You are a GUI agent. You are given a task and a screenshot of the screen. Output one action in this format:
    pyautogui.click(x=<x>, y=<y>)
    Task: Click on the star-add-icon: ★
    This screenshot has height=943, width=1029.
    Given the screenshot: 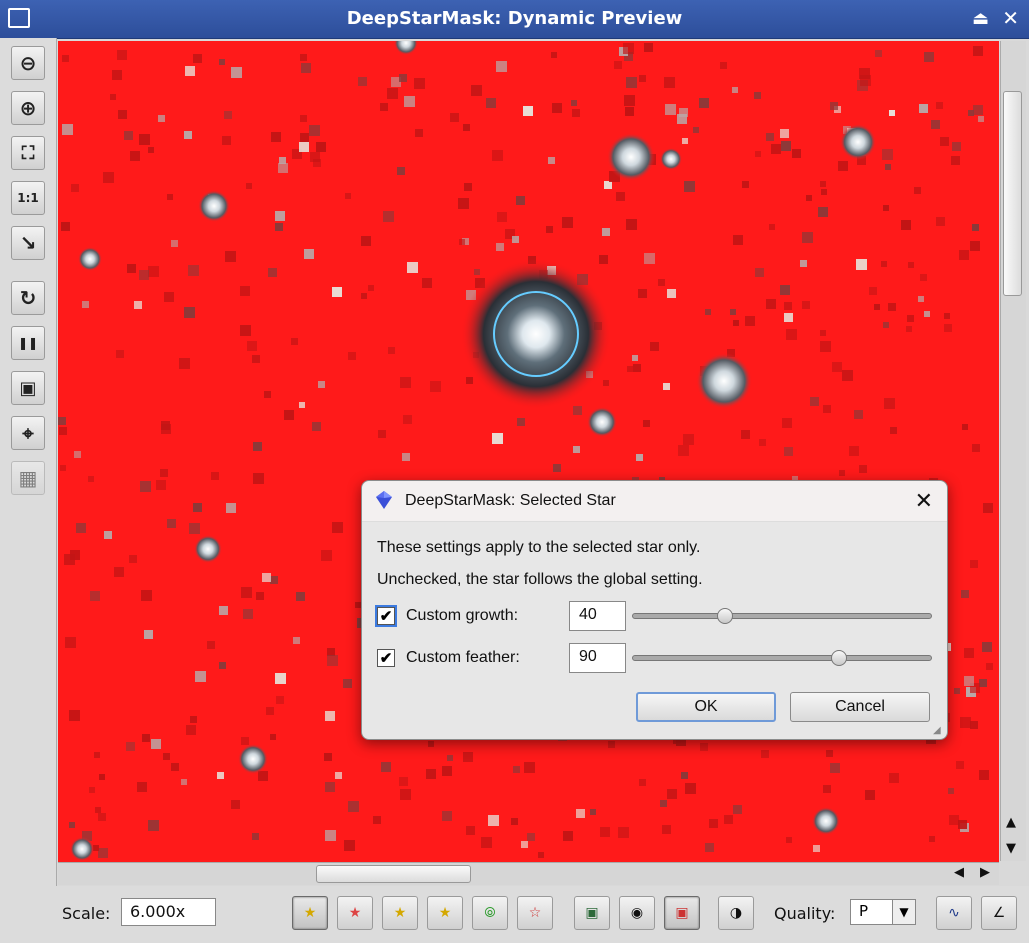 What is the action you would take?
    pyautogui.click(x=445, y=913)
    